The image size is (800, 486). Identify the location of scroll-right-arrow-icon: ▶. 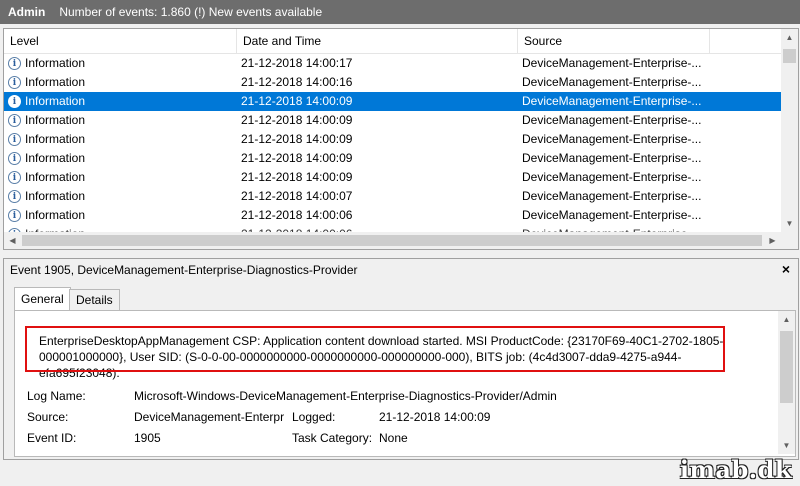
(772, 240).